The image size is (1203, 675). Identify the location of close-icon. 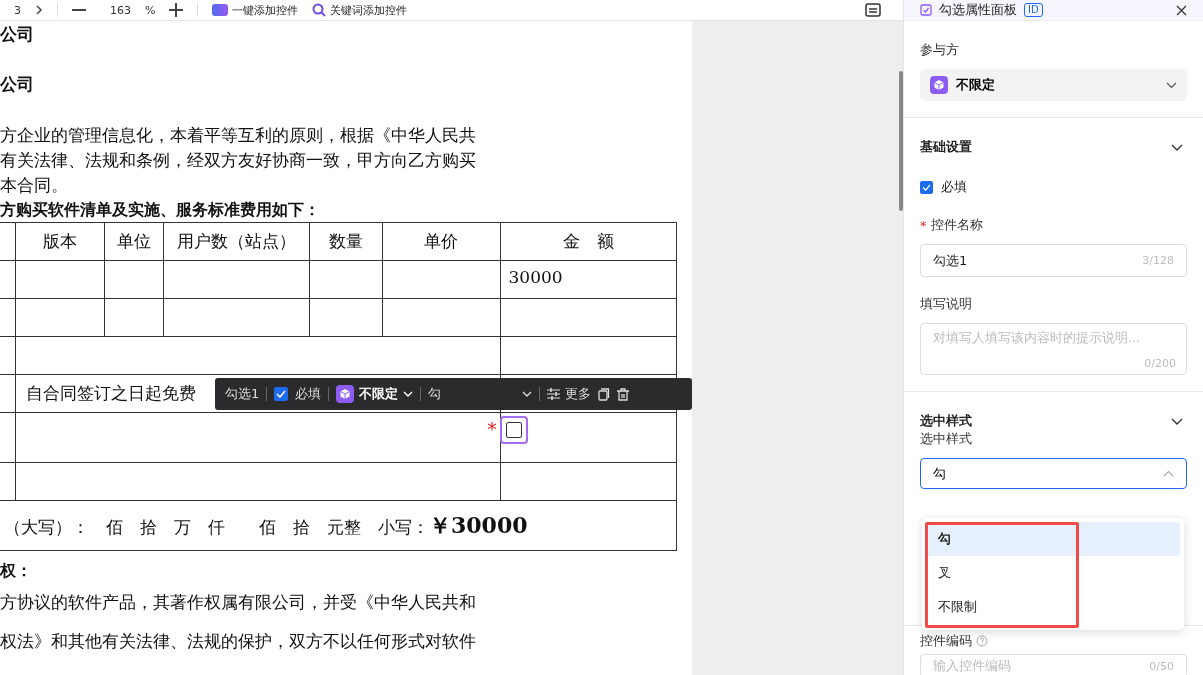
(1181, 10).